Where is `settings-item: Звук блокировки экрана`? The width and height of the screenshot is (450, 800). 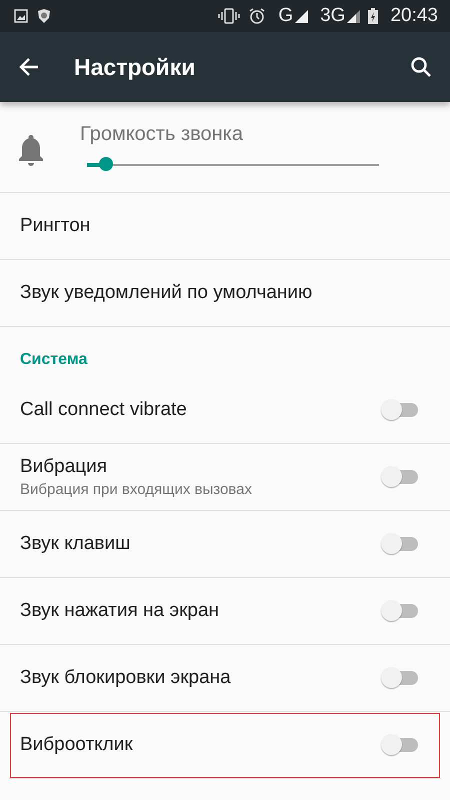
settings-item: Звук блокировки экрана is located at coordinates (225, 678).